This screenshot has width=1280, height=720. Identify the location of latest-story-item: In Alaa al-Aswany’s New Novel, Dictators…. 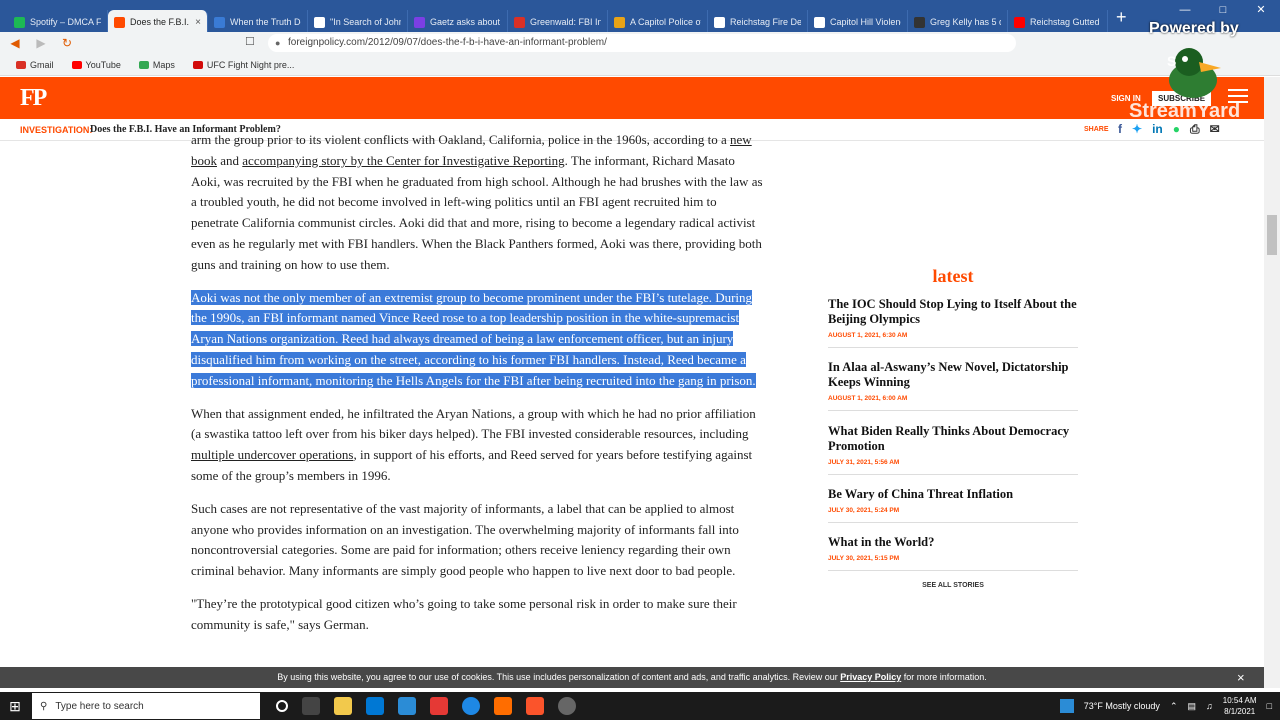
(953, 385).